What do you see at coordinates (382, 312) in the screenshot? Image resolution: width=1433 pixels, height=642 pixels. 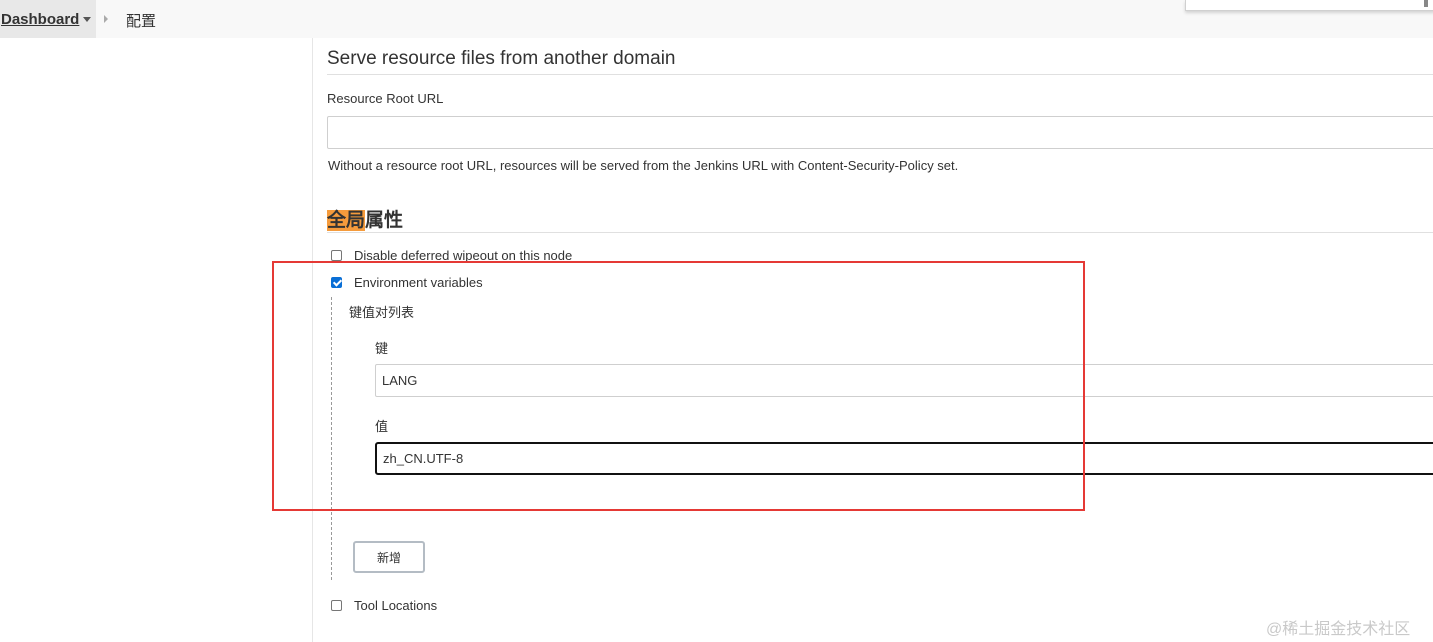 I see `key-value-list-label: 键值对列表` at bounding box center [382, 312].